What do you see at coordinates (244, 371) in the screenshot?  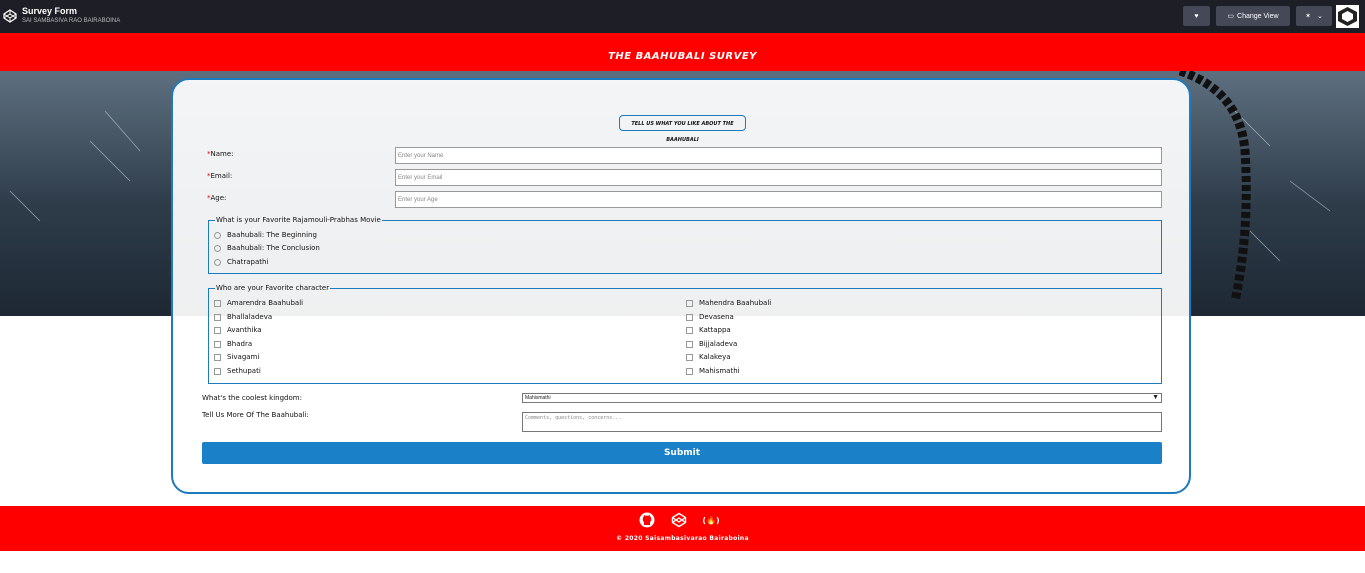 I see `character-option-label: Sethupati` at bounding box center [244, 371].